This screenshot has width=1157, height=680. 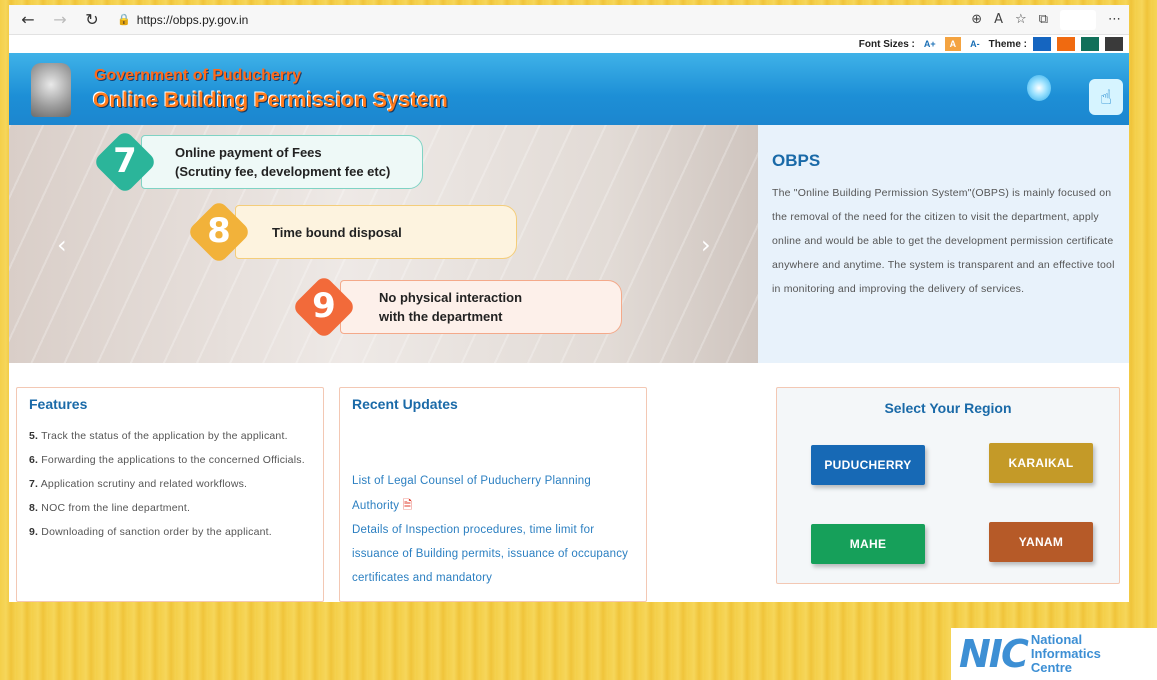 What do you see at coordinates (1106, 97) in the screenshot?
I see `pointer-click-icon: ☝` at bounding box center [1106, 97].